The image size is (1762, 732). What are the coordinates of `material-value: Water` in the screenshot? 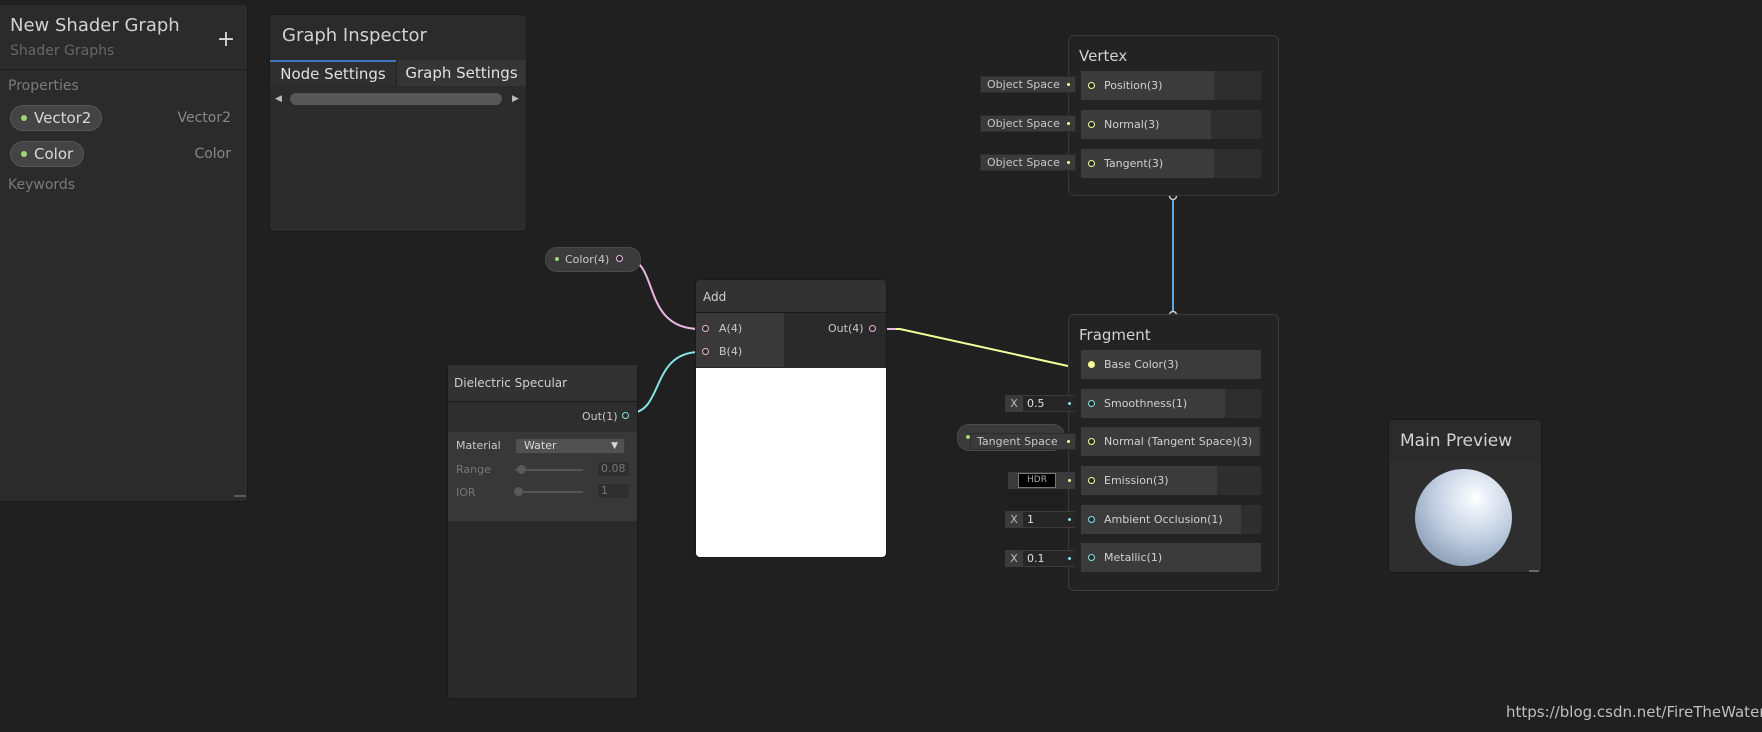 It's located at (540, 445).